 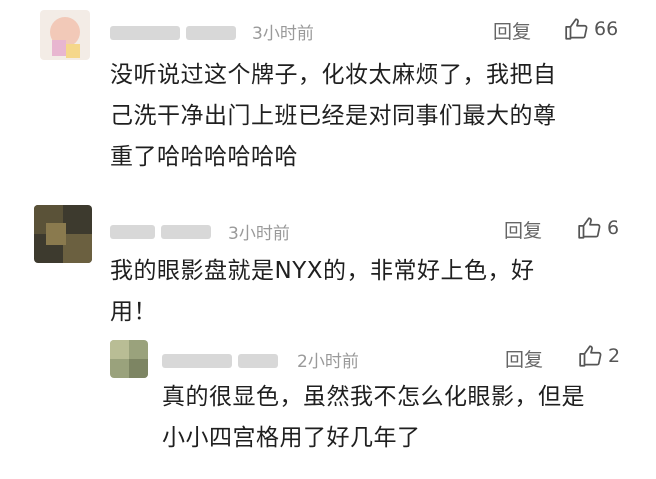 What do you see at coordinates (322, 292) in the screenshot?
I see `comment-text: 我的眼影盘就是NYX的，非常好上色，好 用！` at bounding box center [322, 292].